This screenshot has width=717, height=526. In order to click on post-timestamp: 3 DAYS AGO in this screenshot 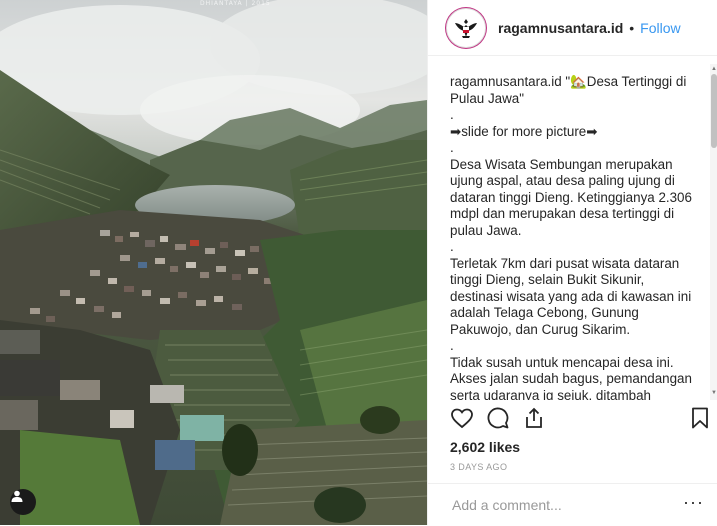, I will do `click(479, 467)`.